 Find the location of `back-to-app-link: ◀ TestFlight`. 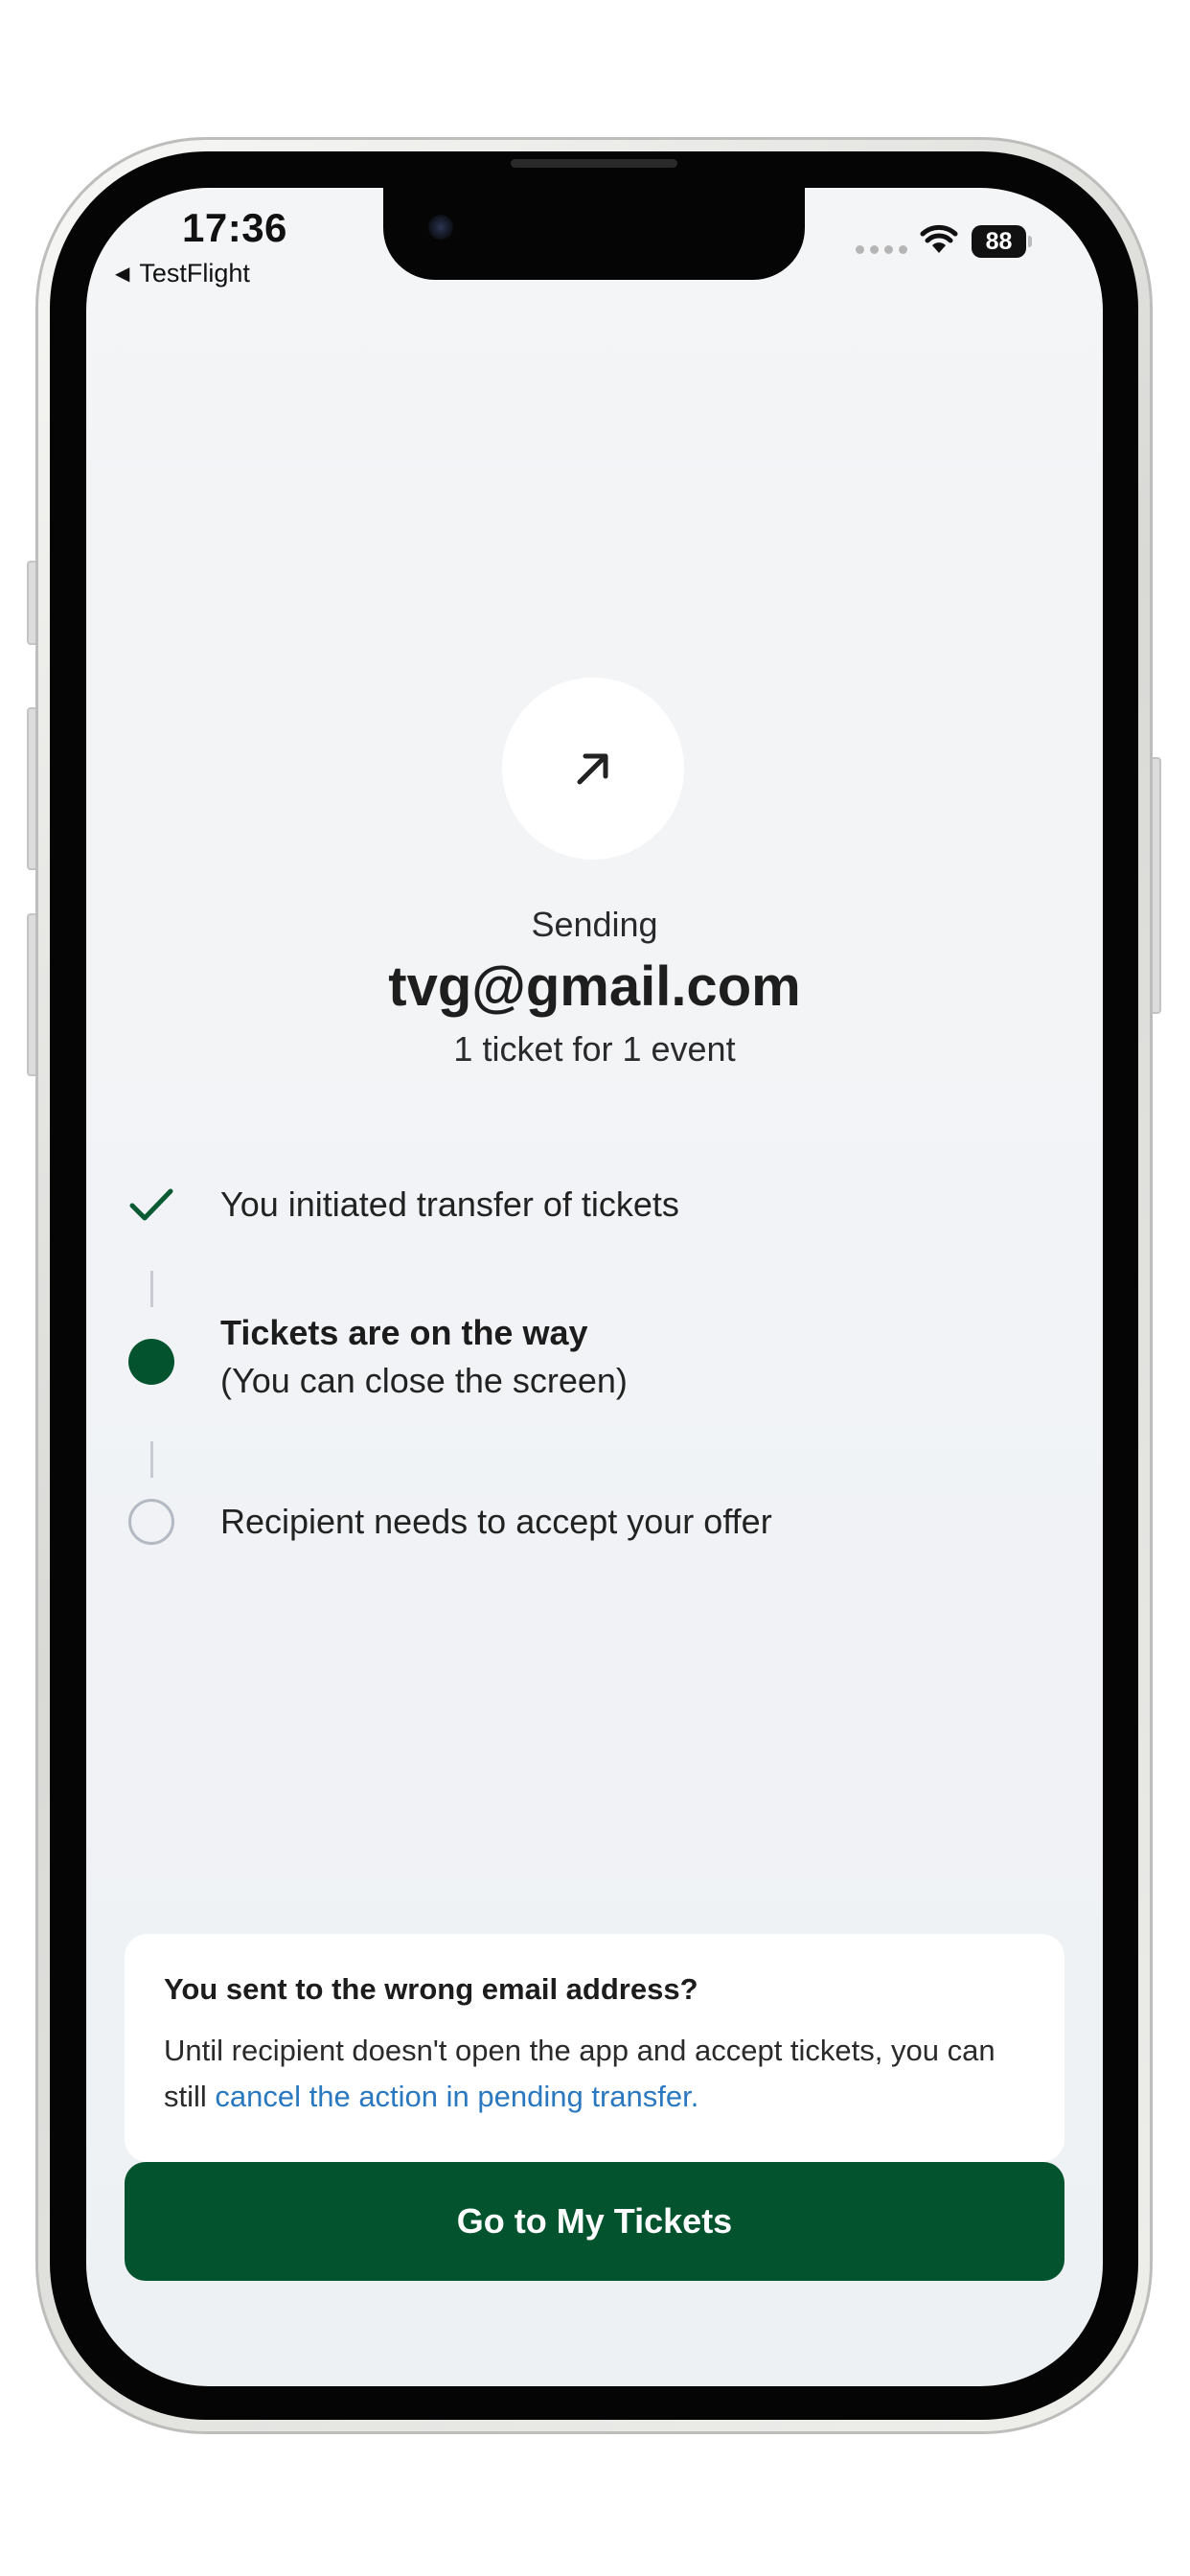

back-to-app-link: ◀ TestFlight is located at coordinates (183, 273).